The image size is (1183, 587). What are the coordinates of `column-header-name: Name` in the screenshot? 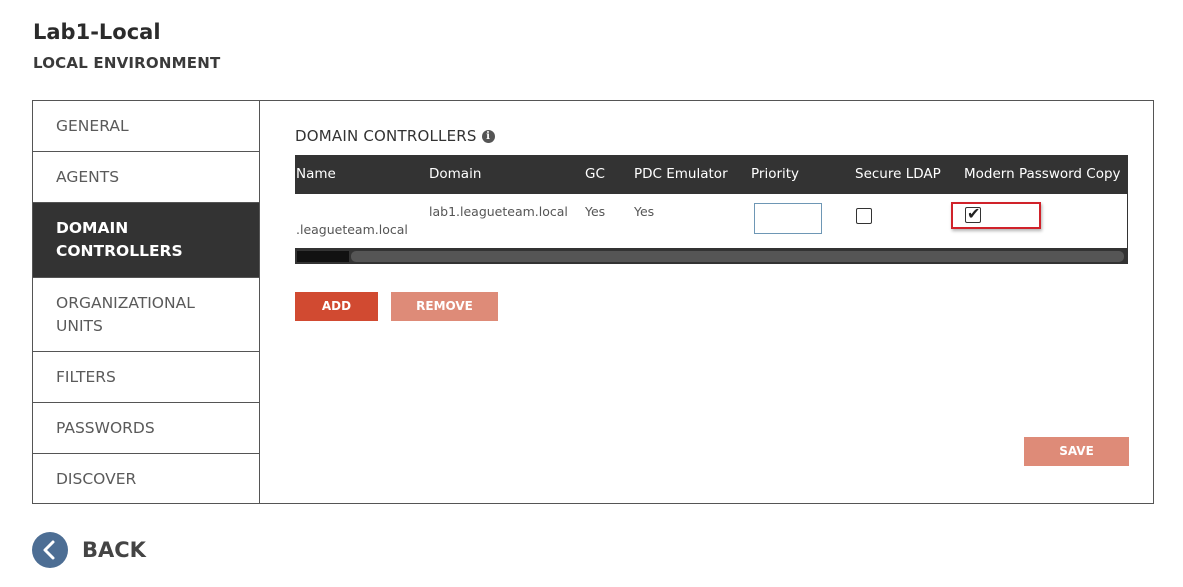 It's located at (316, 174).